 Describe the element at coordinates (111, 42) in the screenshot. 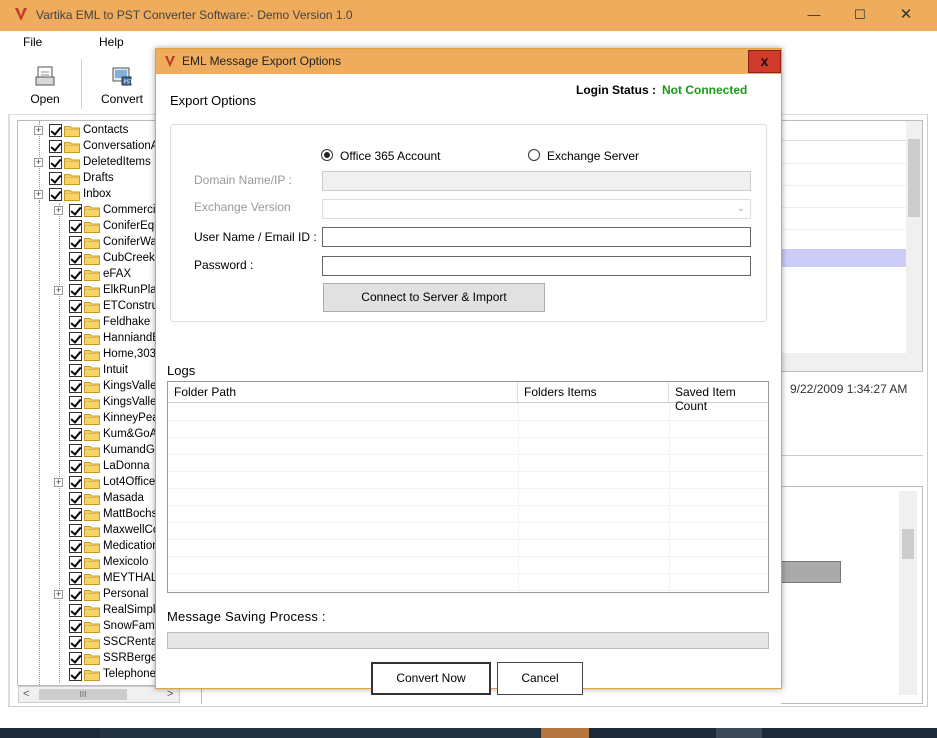

I see `menu-help: Help` at that location.